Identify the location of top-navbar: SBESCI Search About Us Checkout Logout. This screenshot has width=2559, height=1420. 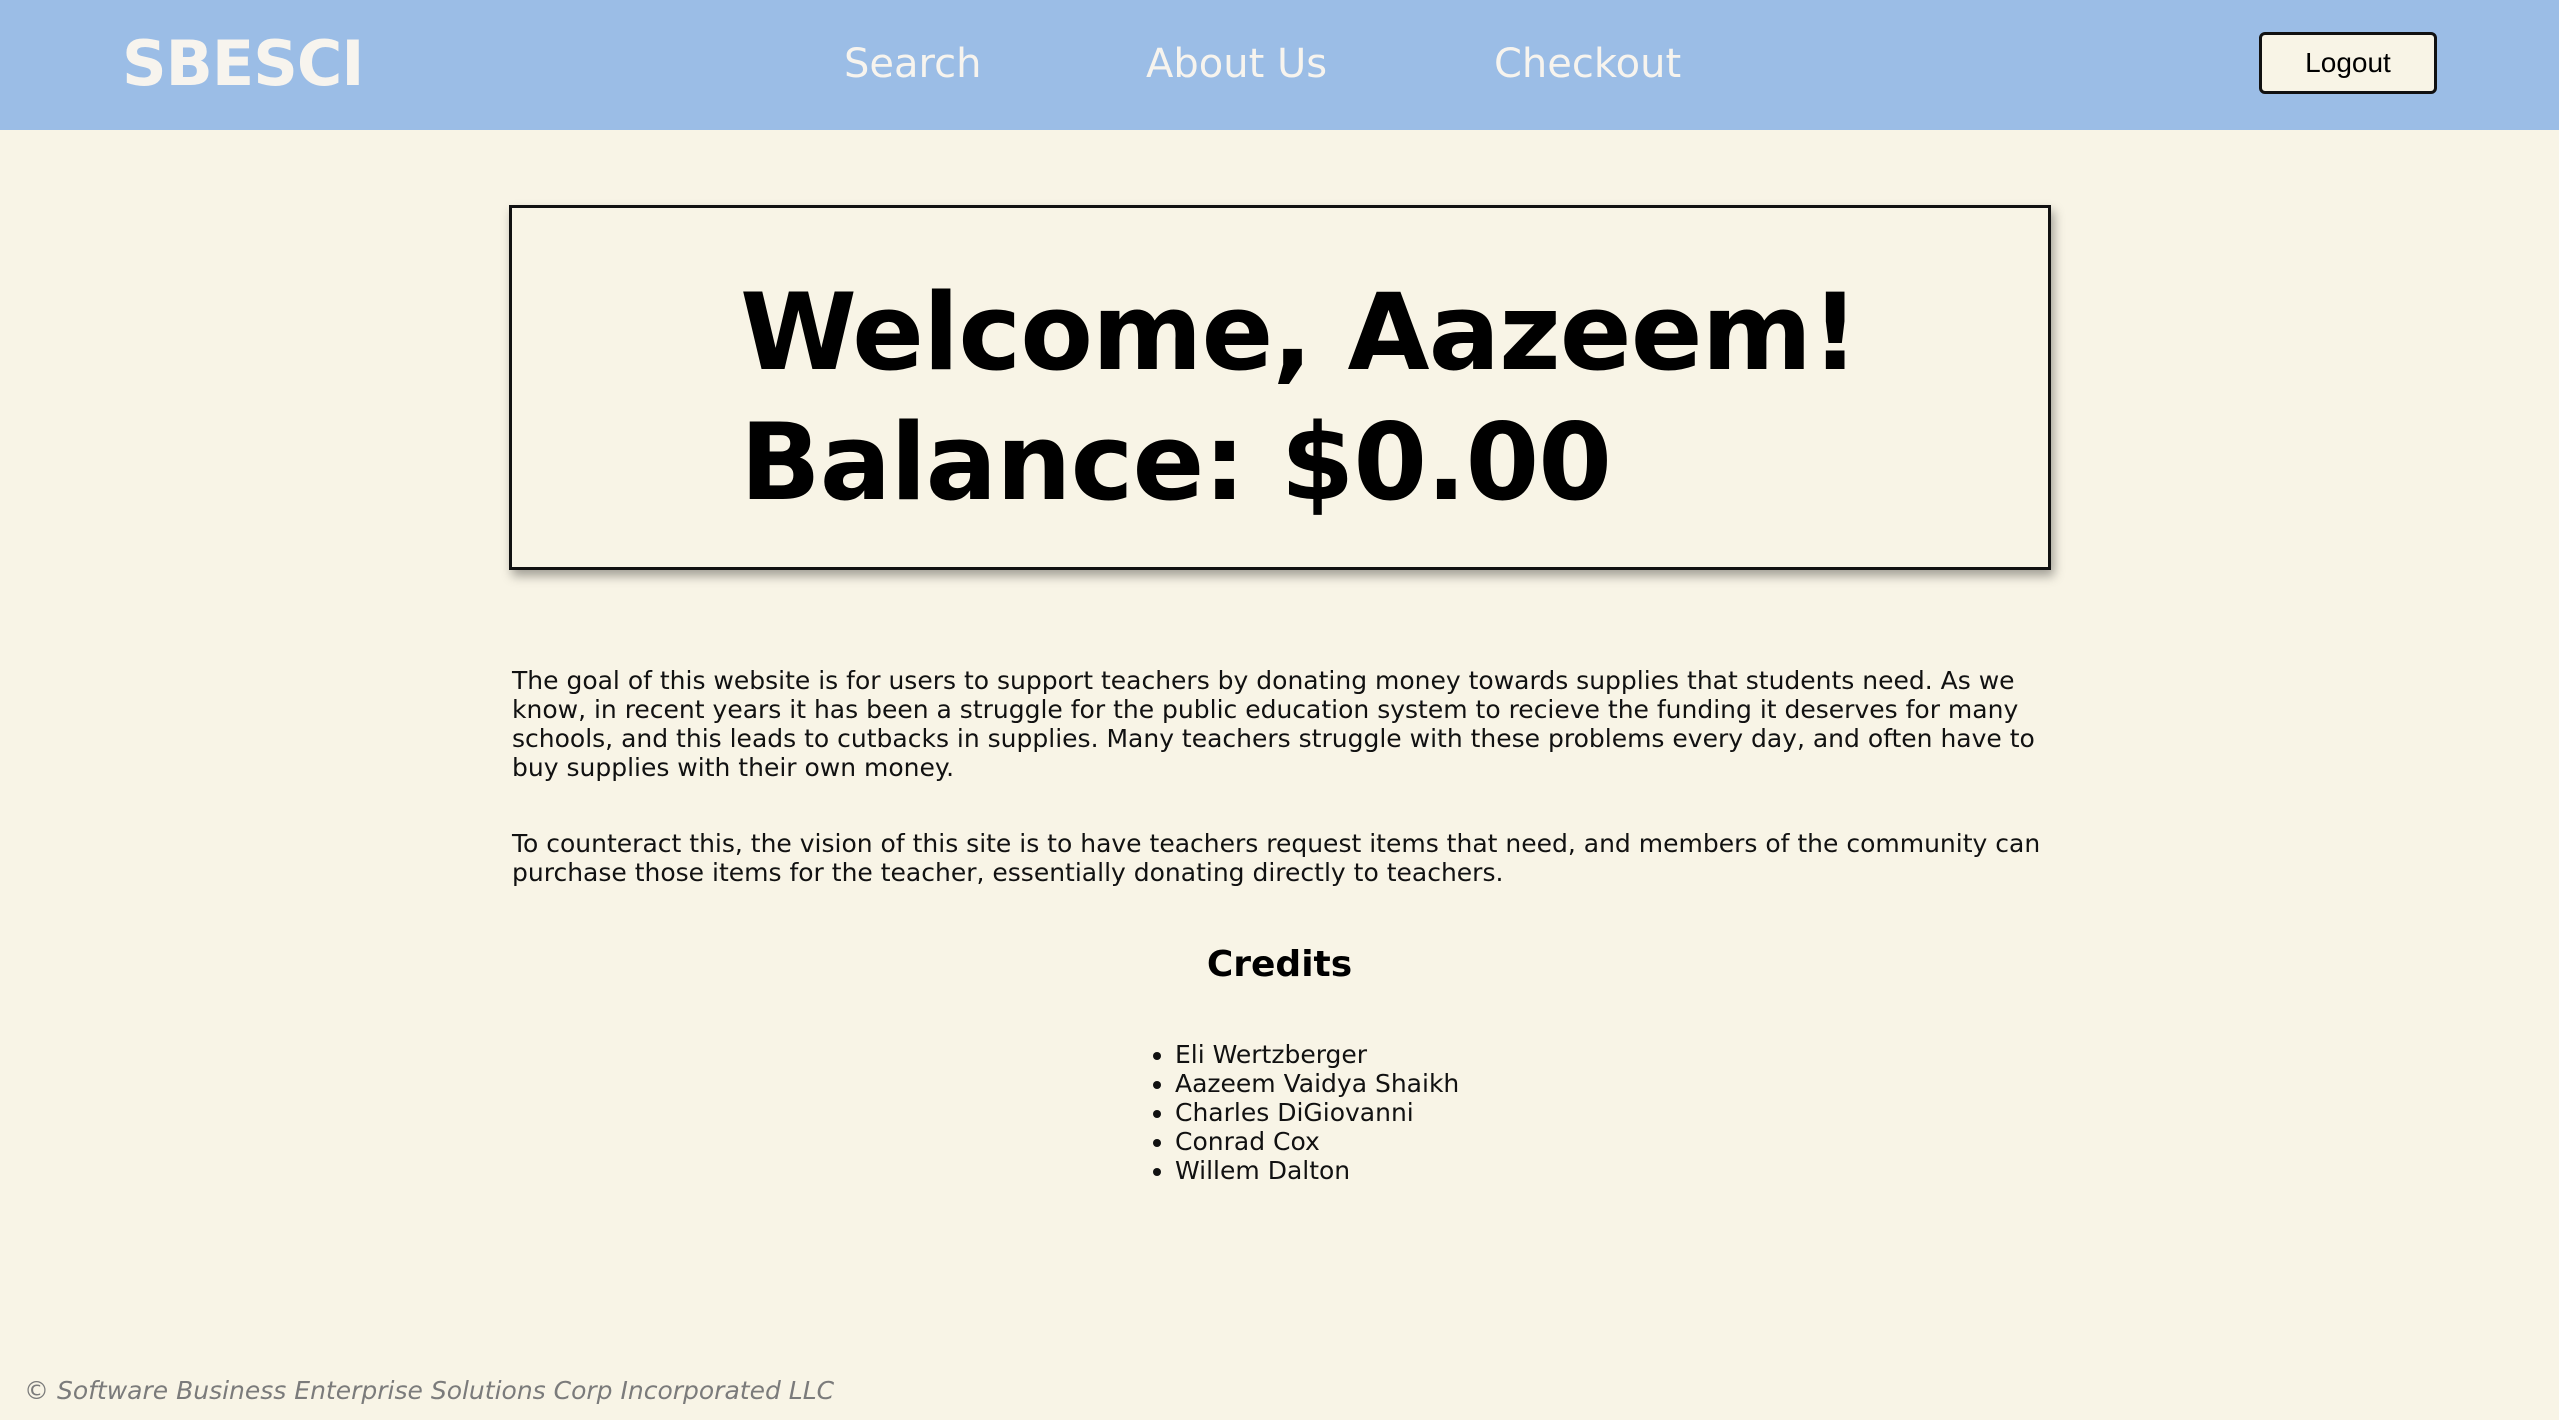
(1279, 65).